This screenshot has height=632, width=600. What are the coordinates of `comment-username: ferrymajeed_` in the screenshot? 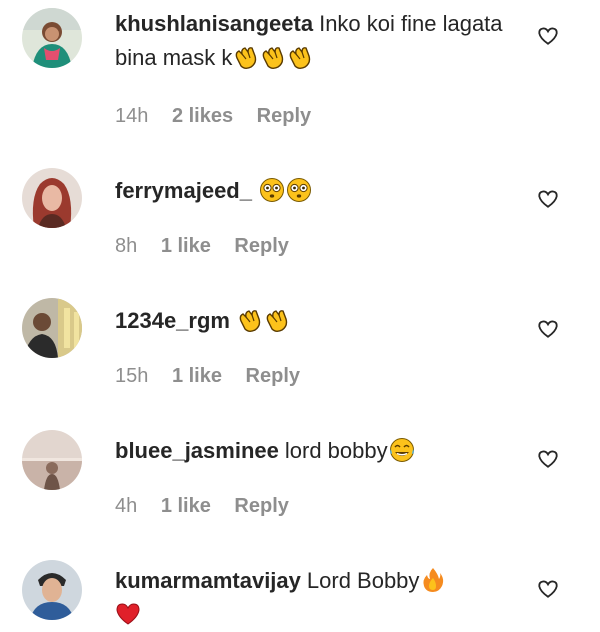 It's located at (183, 190).